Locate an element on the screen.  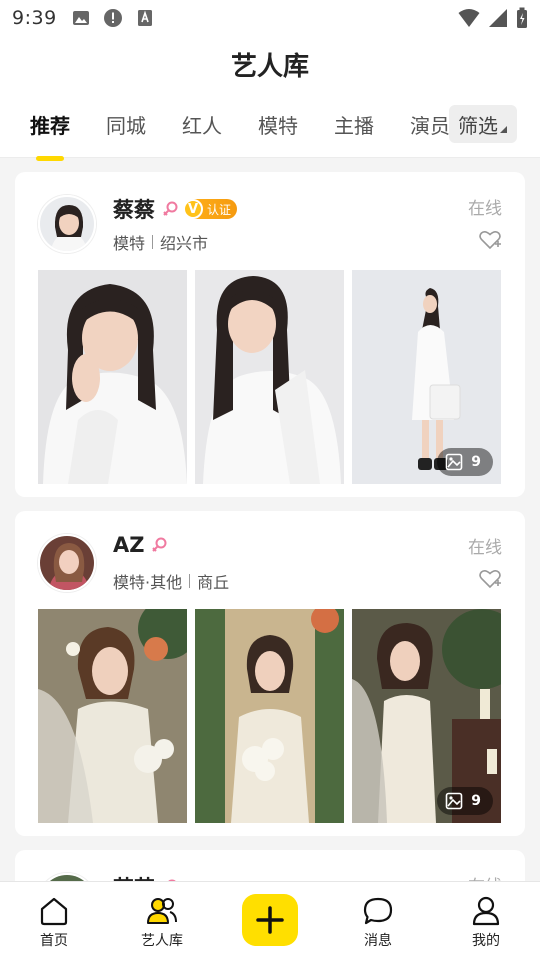
artist-city: 商丘 is located at coordinates (213, 582).